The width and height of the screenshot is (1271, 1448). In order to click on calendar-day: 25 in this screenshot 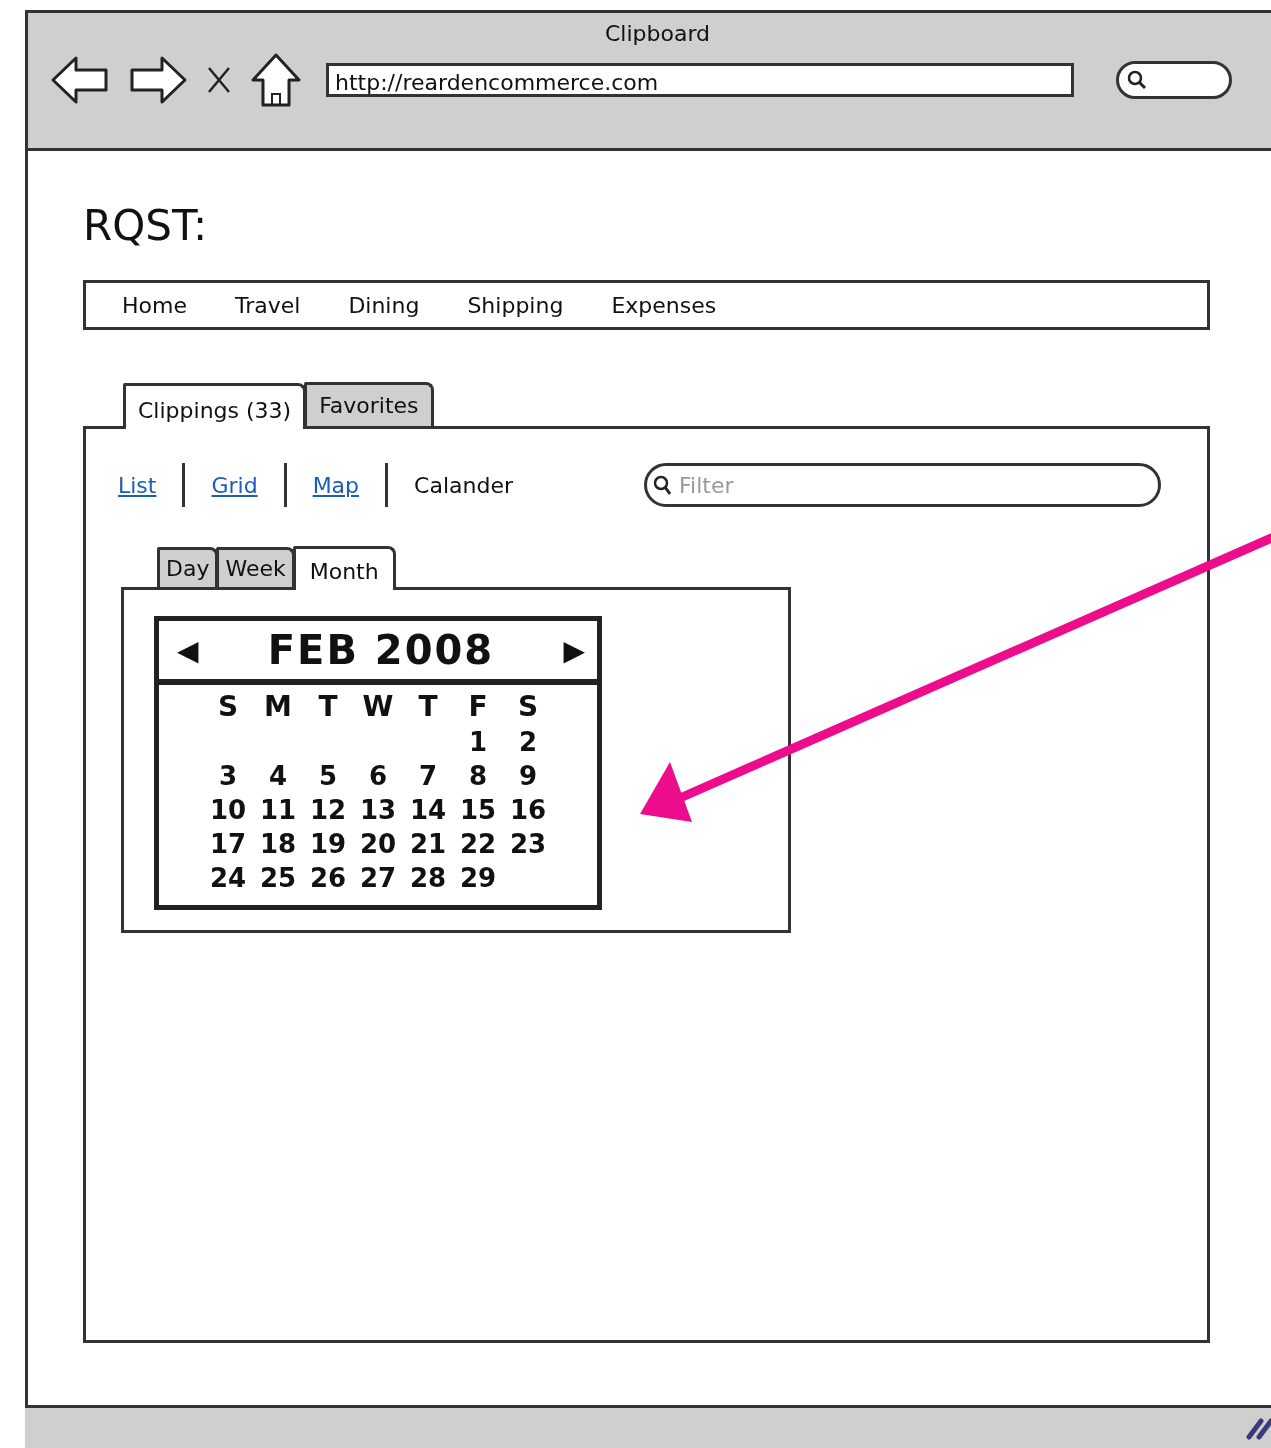, I will do `click(278, 878)`.